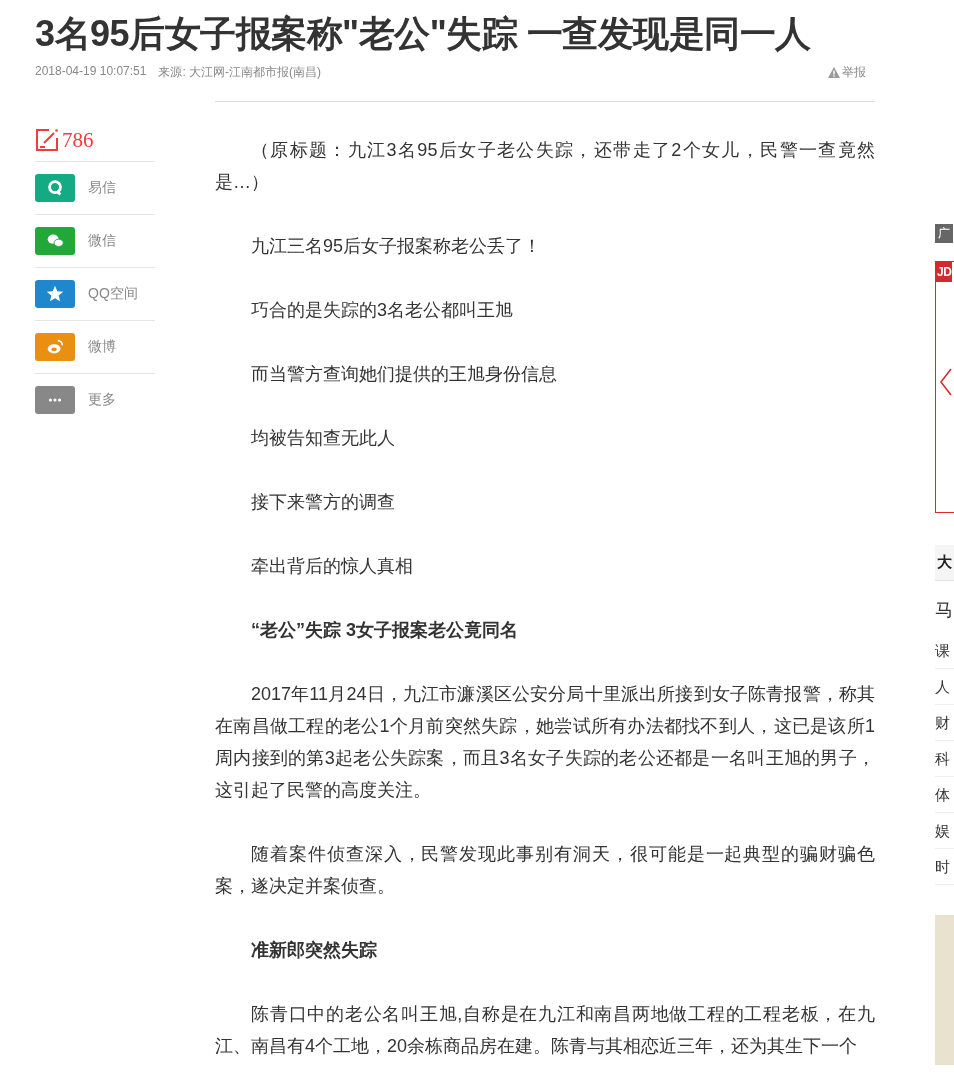 This screenshot has width=954, height=1079. What do you see at coordinates (545, 166) in the screenshot?
I see `paragraph: （原标题：九江3名95后女子老公失踪，还带走了2个女儿，民警一查竟然是…）` at bounding box center [545, 166].